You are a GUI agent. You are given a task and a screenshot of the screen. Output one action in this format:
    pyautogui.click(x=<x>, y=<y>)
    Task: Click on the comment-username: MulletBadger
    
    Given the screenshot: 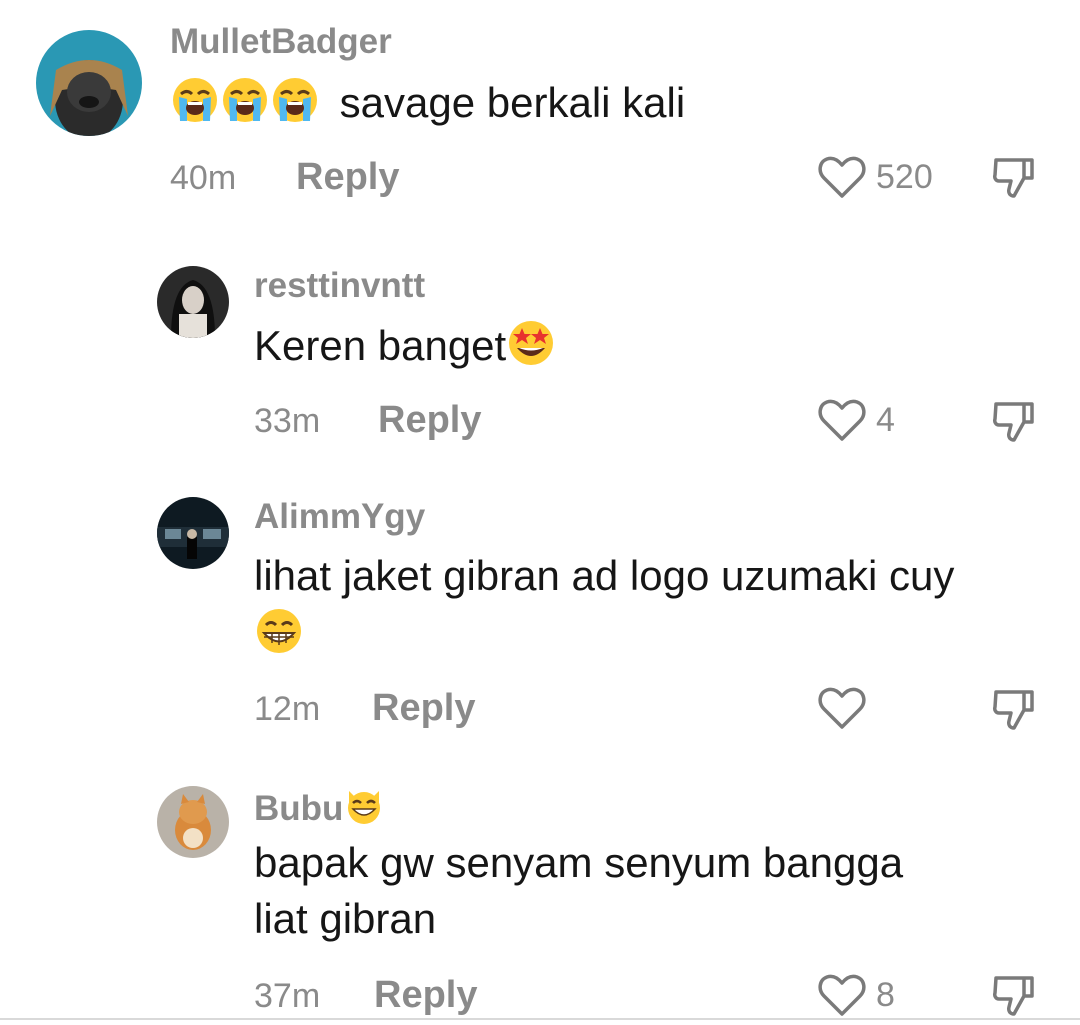 What is the action you would take?
    pyautogui.click(x=281, y=42)
    